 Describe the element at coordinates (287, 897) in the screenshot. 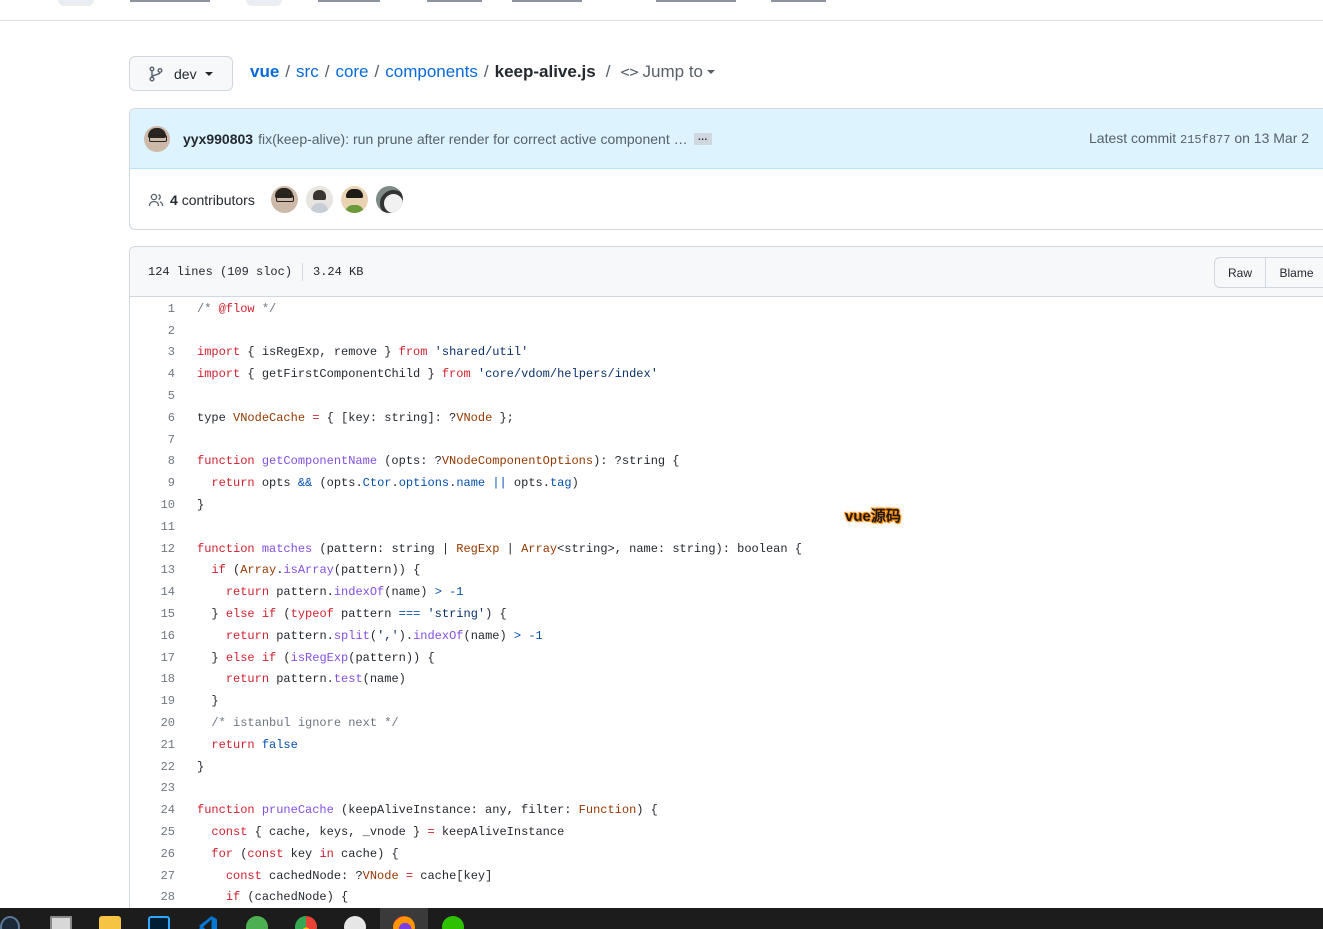

I see `line-code: if (cachedNode) {` at that location.